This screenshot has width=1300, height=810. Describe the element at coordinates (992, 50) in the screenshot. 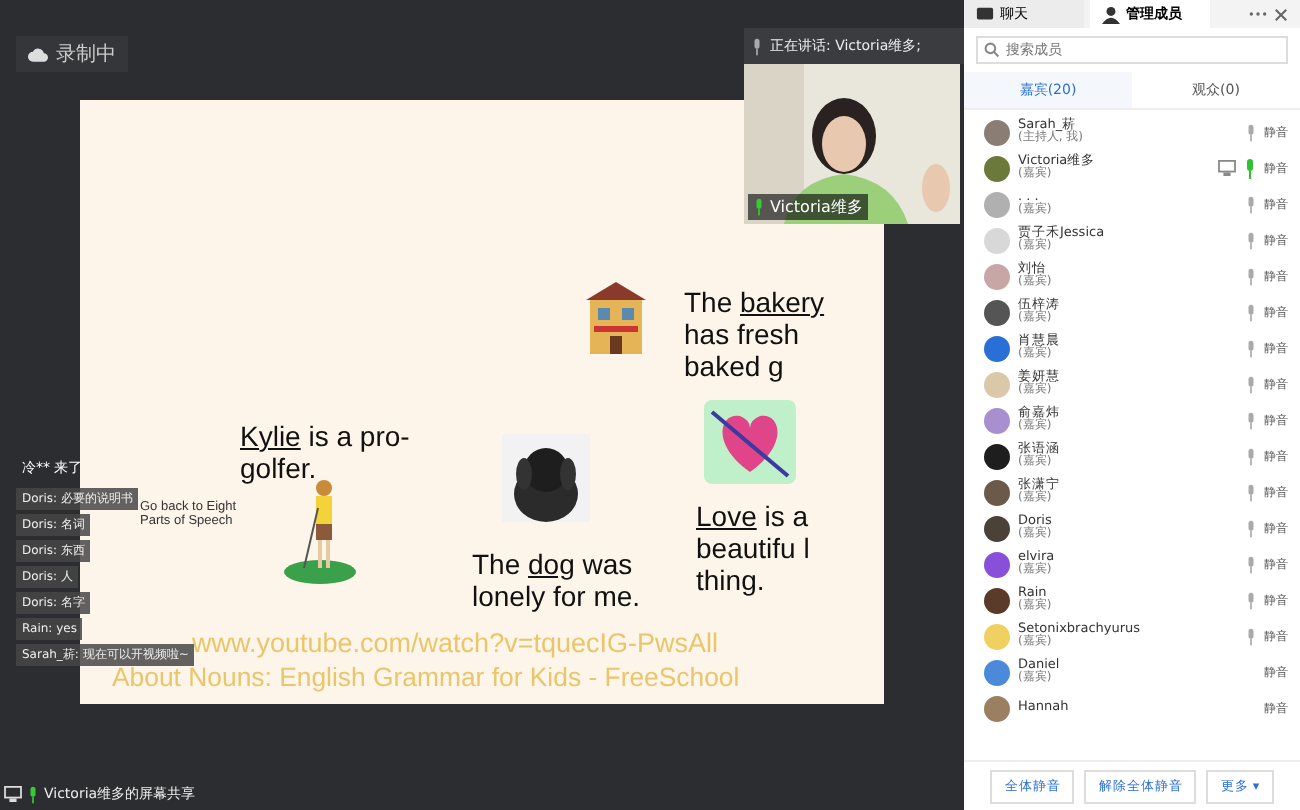

I see `search-icon` at that location.